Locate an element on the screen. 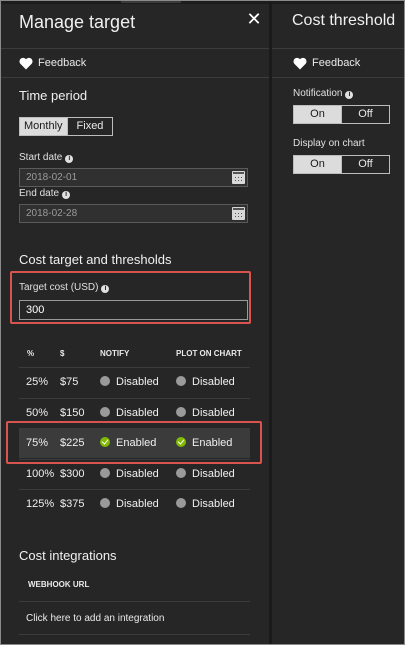  notification-toggle: On Off is located at coordinates (341, 114).